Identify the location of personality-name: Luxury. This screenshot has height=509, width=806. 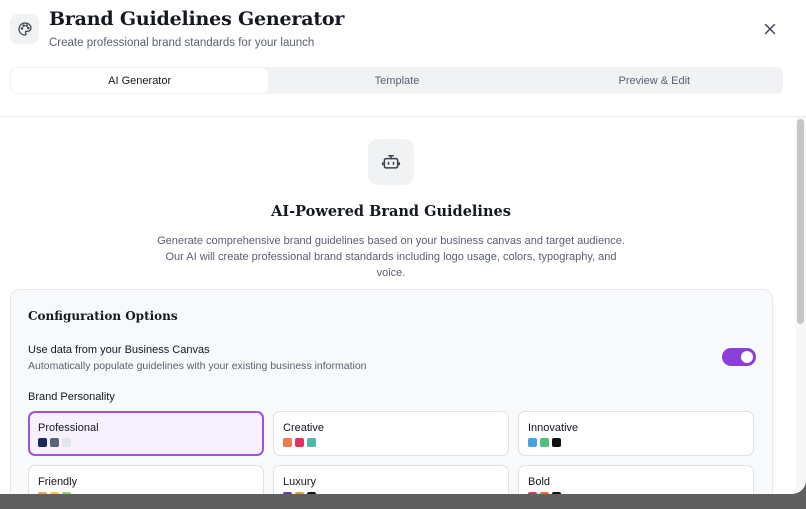
(300, 482).